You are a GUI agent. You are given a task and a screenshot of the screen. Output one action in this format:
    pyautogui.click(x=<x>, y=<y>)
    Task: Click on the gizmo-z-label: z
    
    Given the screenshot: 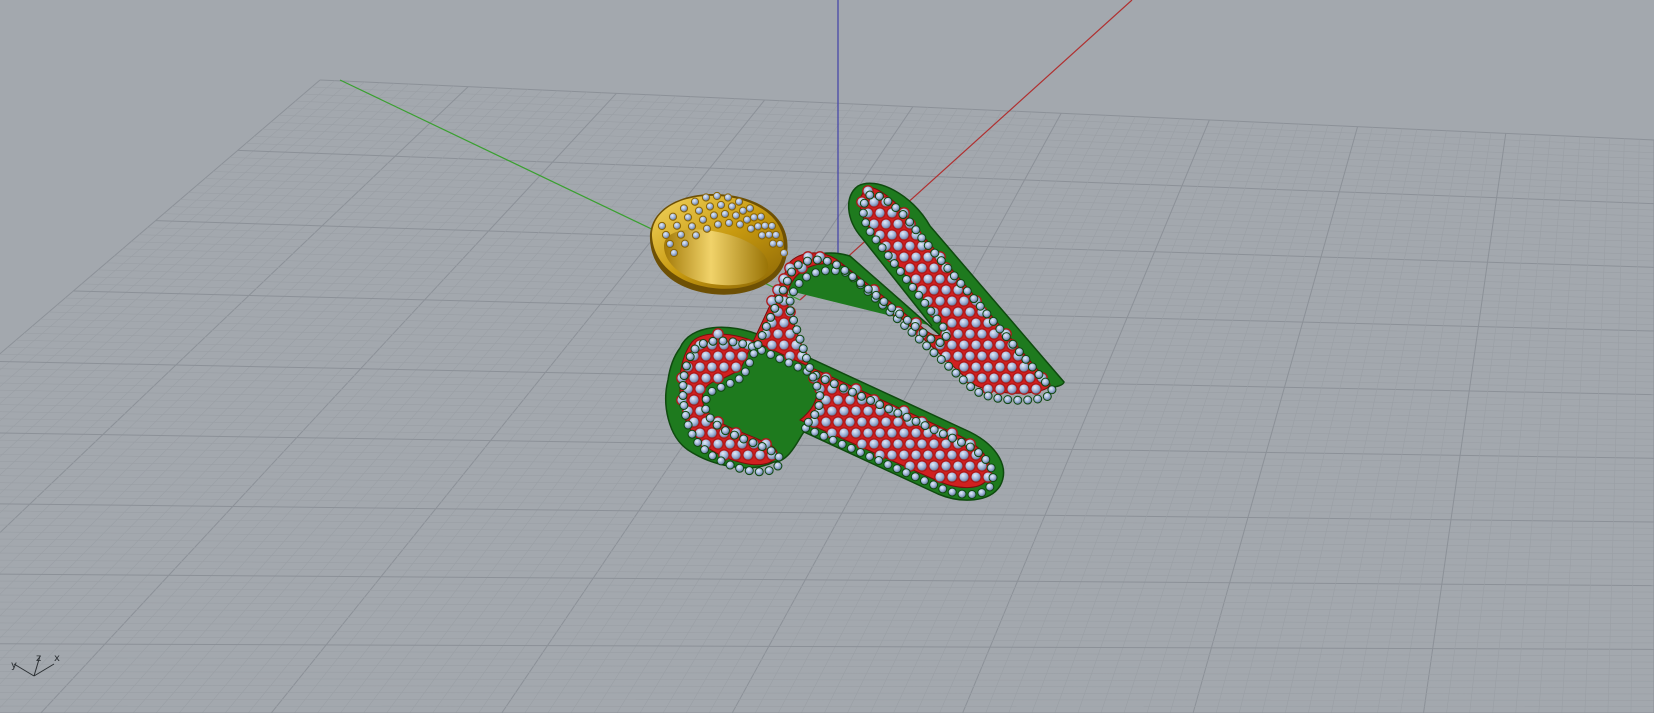 What is the action you would take?
    pyautogui.click(x=38, y=658)
    